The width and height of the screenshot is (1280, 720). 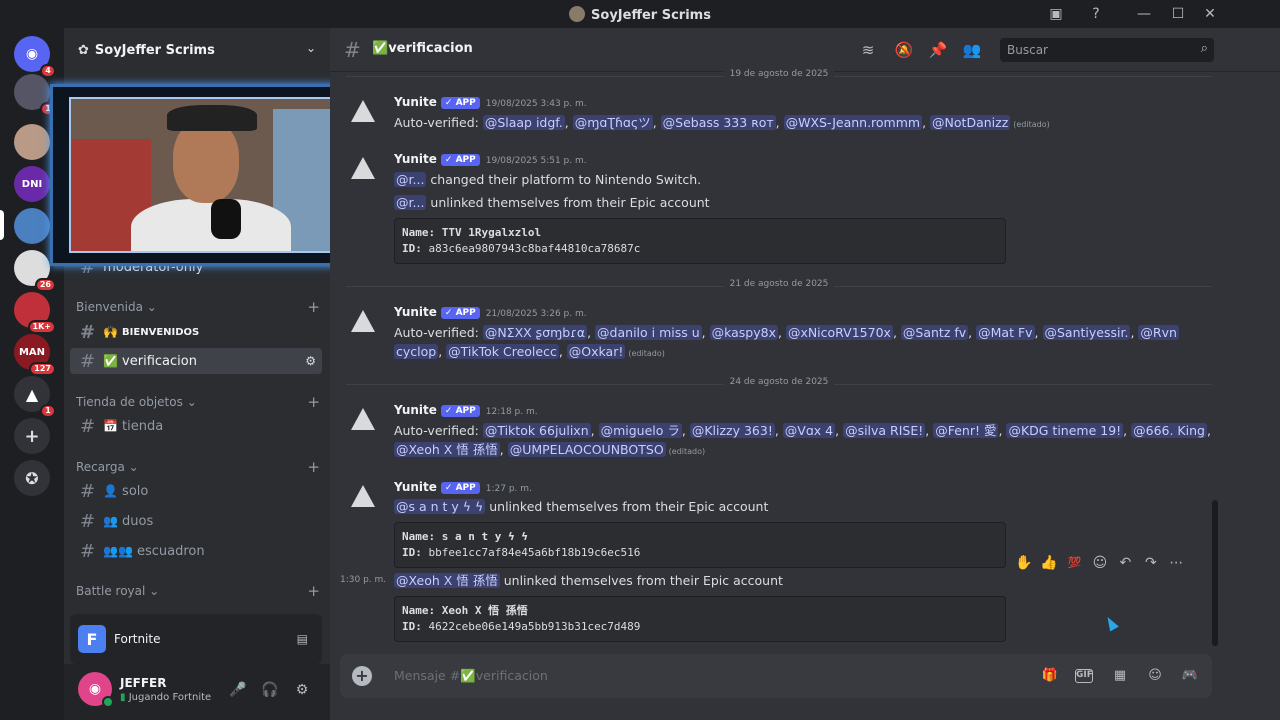 What do you see at coordinates (35, 313) in the screenshot?
I see `server-icon: 1K+` at bounding box center [35, 313].